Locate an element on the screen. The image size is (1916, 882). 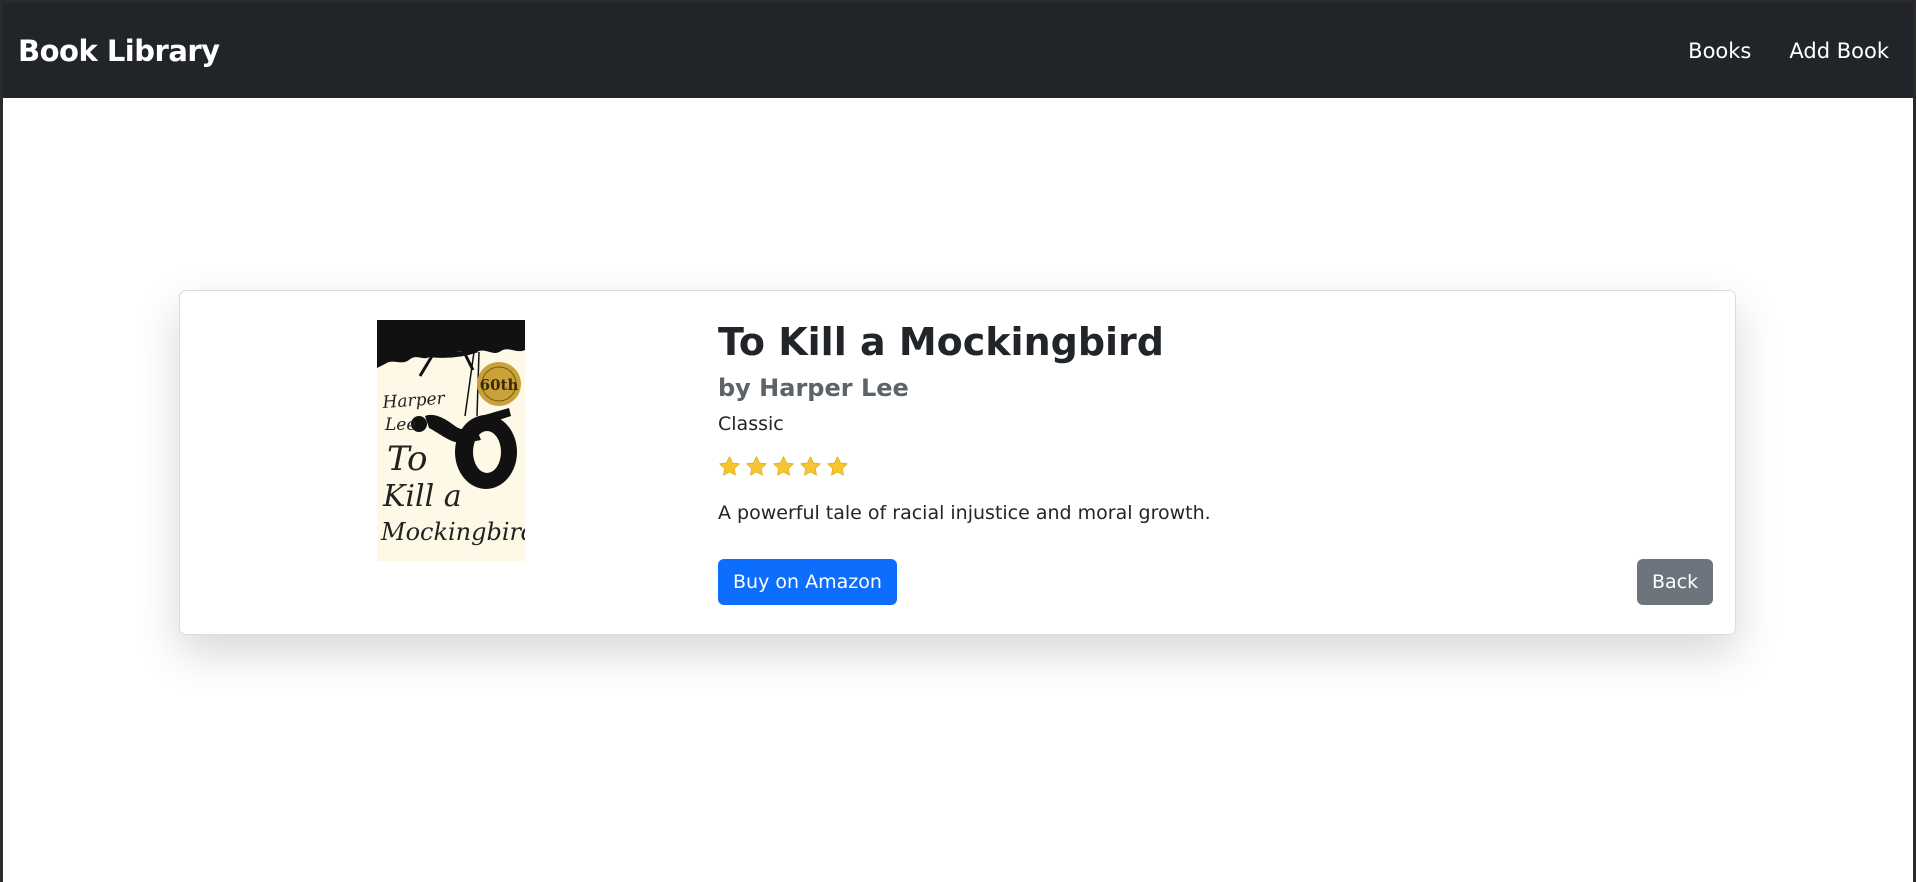
nav-link-add-book: Add Book is located at coordinates (1839, 51).